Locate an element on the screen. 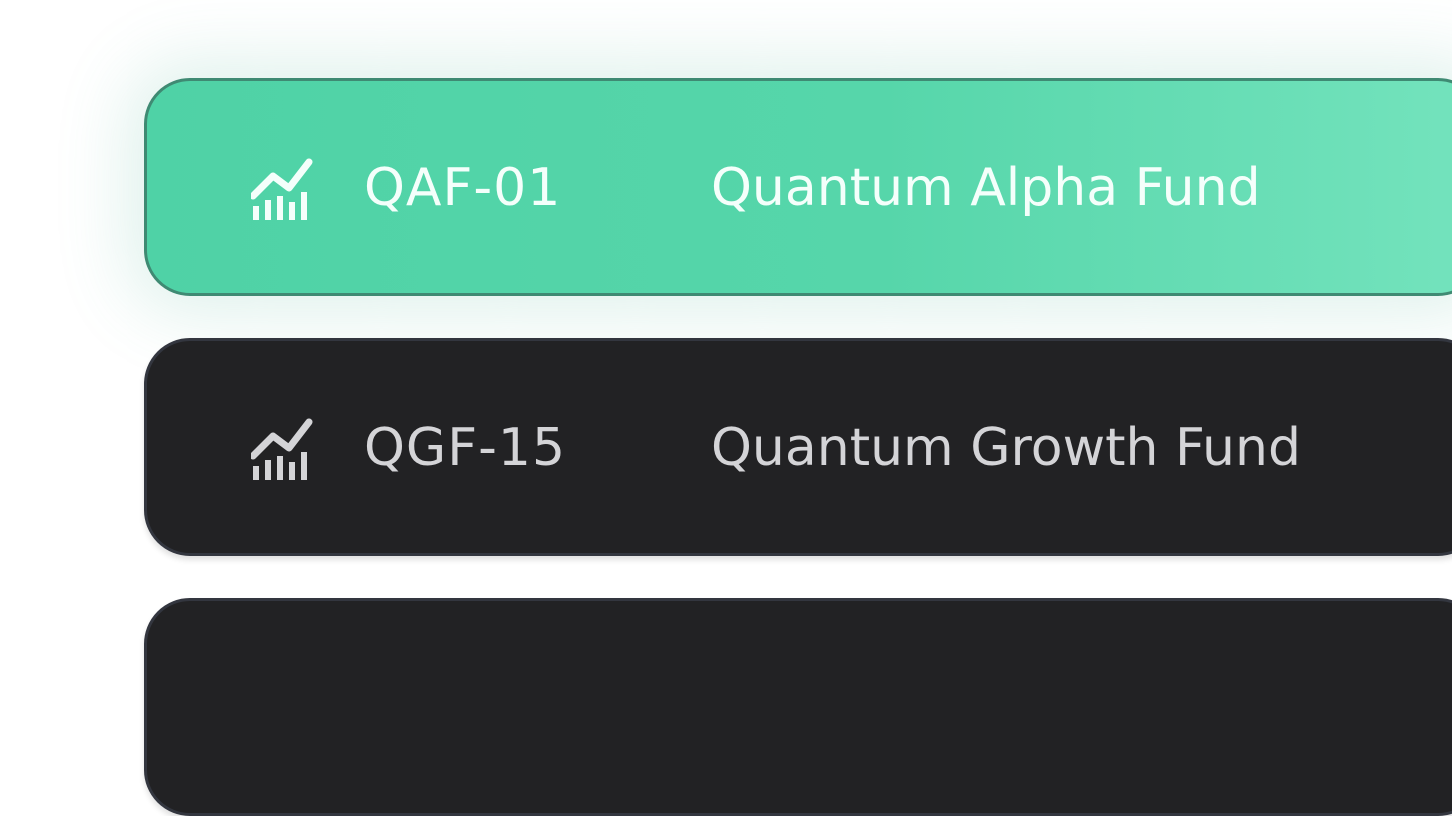  fund-code: QGF-15 is located at coordinates (465, 448).